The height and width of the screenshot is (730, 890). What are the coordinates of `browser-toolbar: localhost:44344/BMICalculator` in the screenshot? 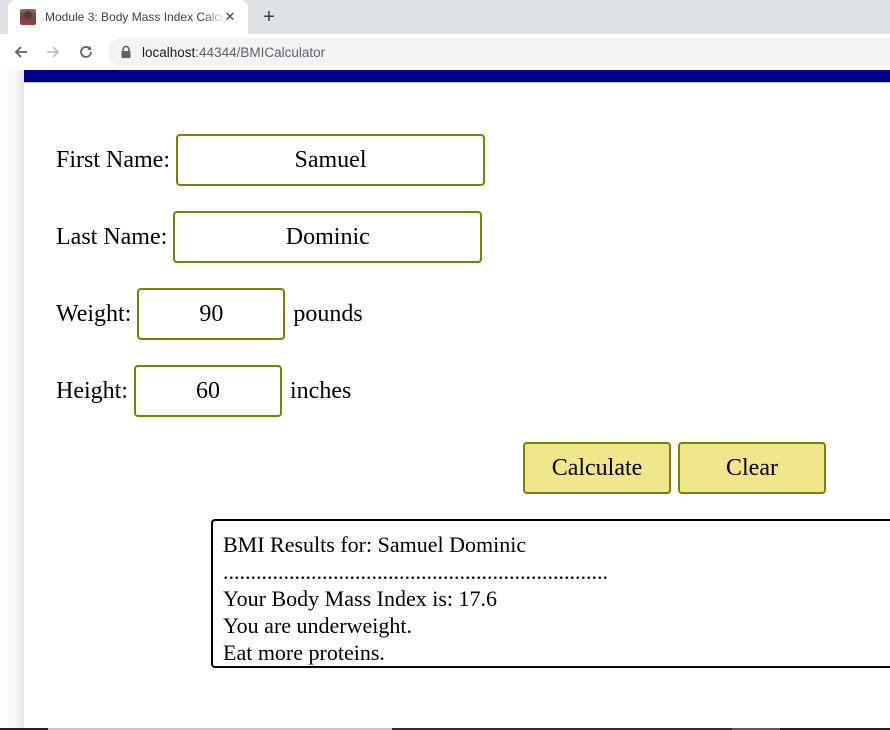 It's located at (445, 52).